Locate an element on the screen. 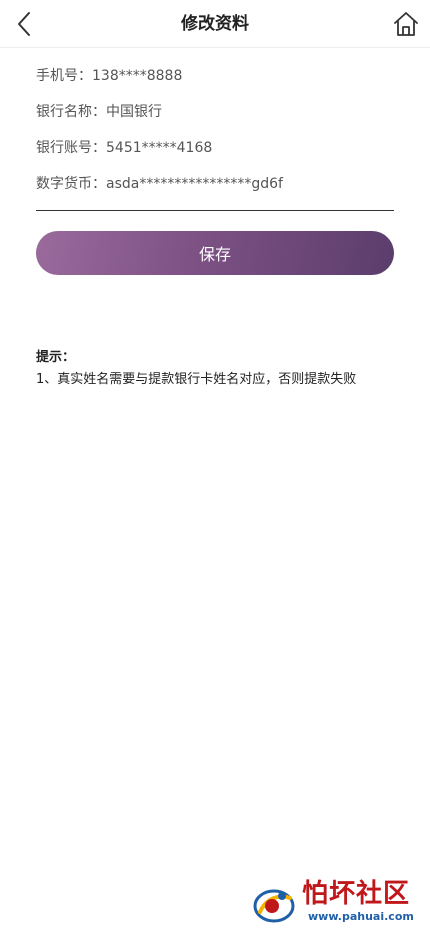 The height and width of the screenshot is (932, 430). back-button is located at coordinates (24, 24).